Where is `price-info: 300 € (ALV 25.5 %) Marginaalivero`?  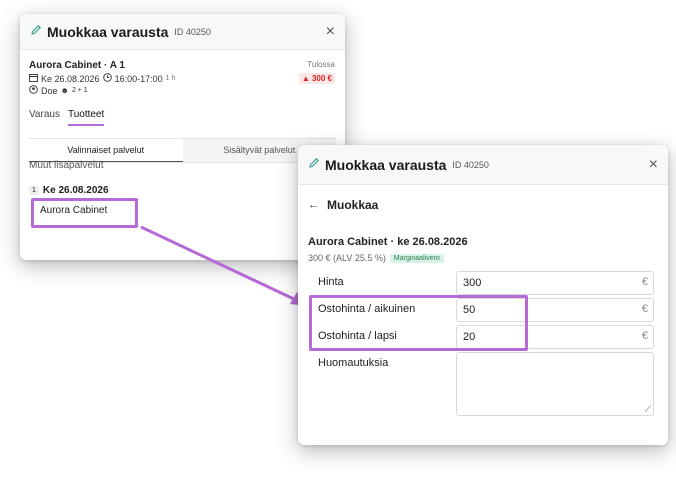
price-info: 300 € (ALV 25.5 %) Marginaalivero is located at coordinates (376, 258).